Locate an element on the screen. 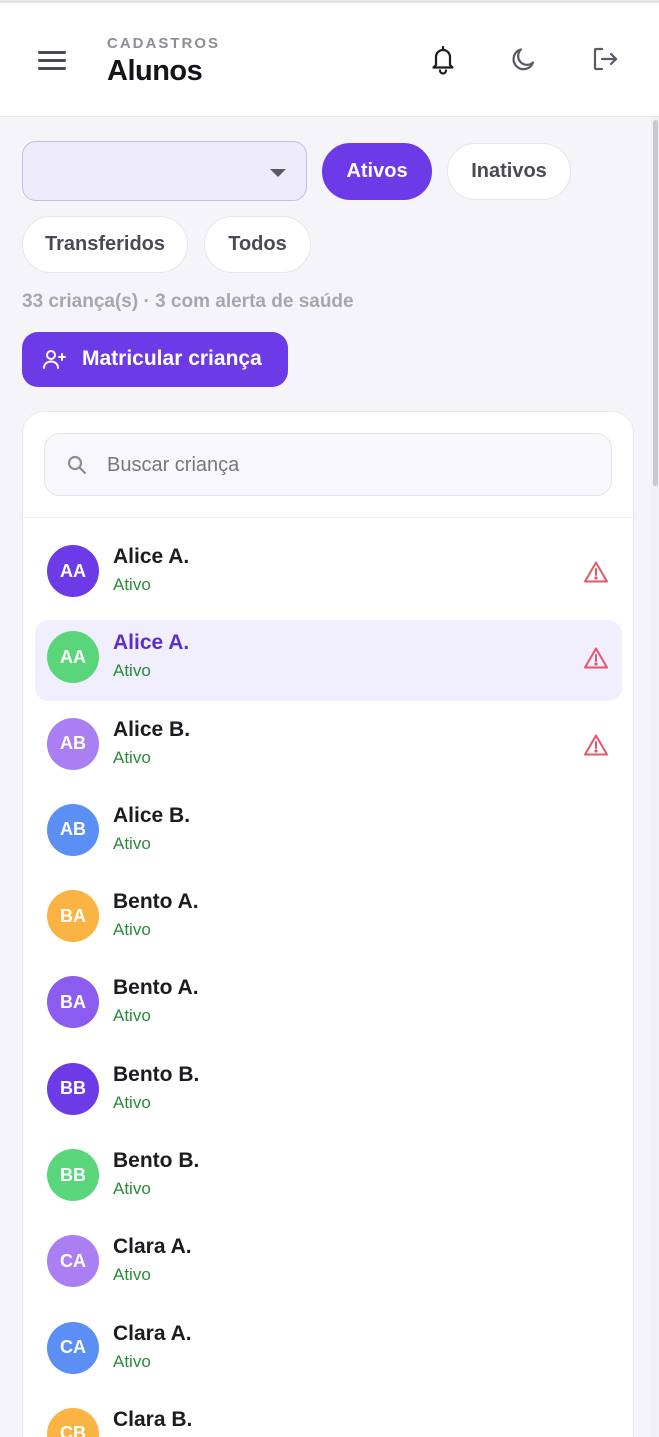 This screenshot has width=659, height=1437. scrollbar-thumb is located at coordinates (655, 303).